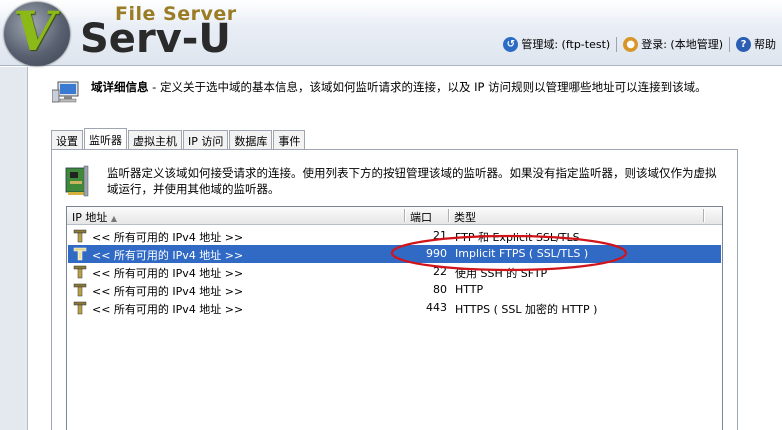  I want to click on list-header: IP 地址 ▲ 端口 类型, so click(394, 216).